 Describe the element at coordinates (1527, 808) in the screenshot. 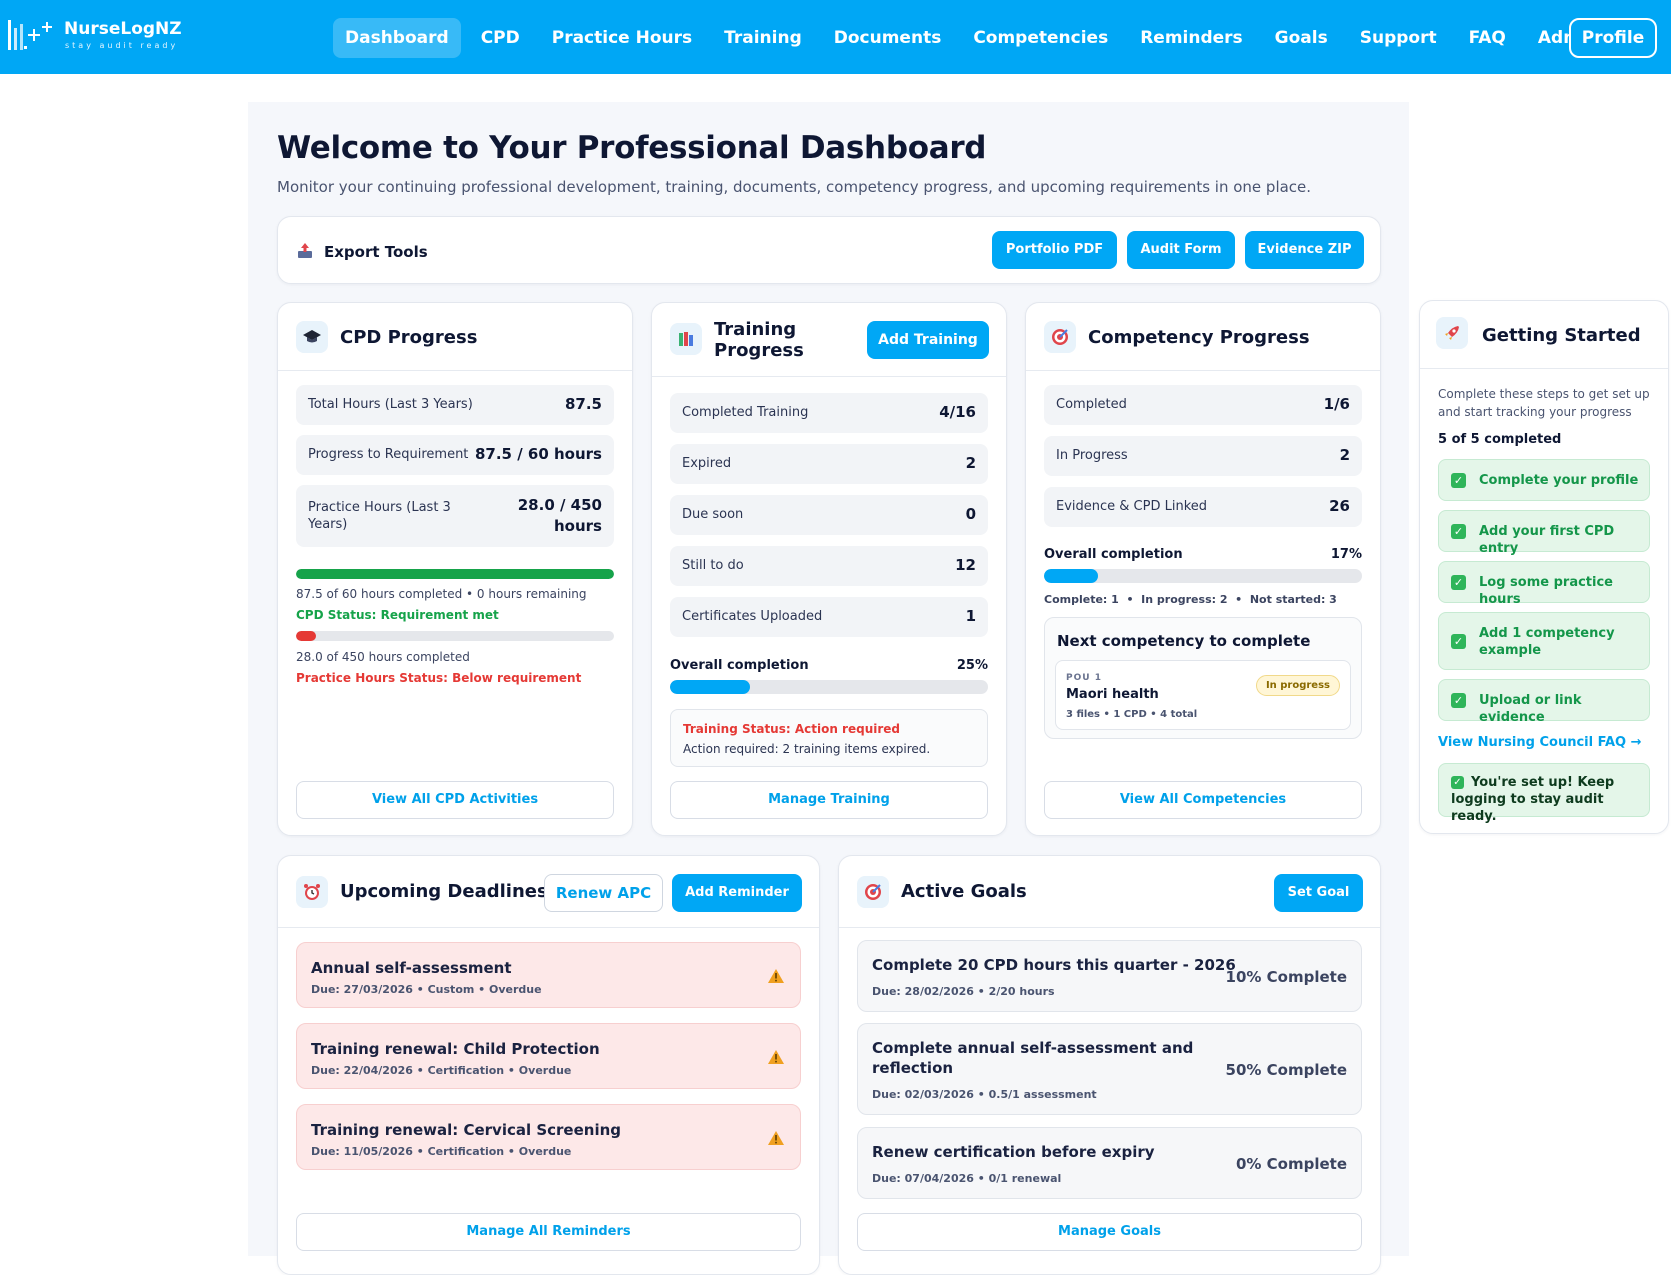

I see `message-line2: logging to stay audit ready.` at that location.